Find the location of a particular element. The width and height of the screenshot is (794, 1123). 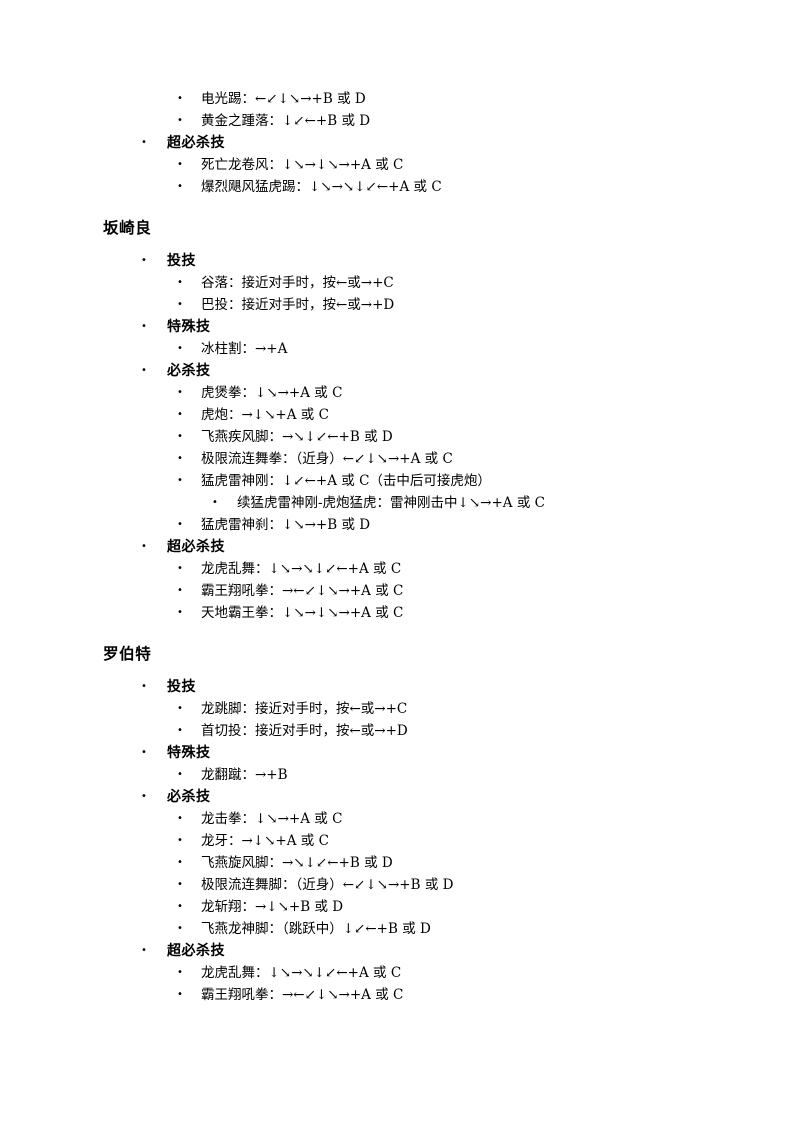

move-row: • 猛虎雷神刚：↓↙←+A 或 C（击中后可接虎炮） is located at coordinates (397, 481).